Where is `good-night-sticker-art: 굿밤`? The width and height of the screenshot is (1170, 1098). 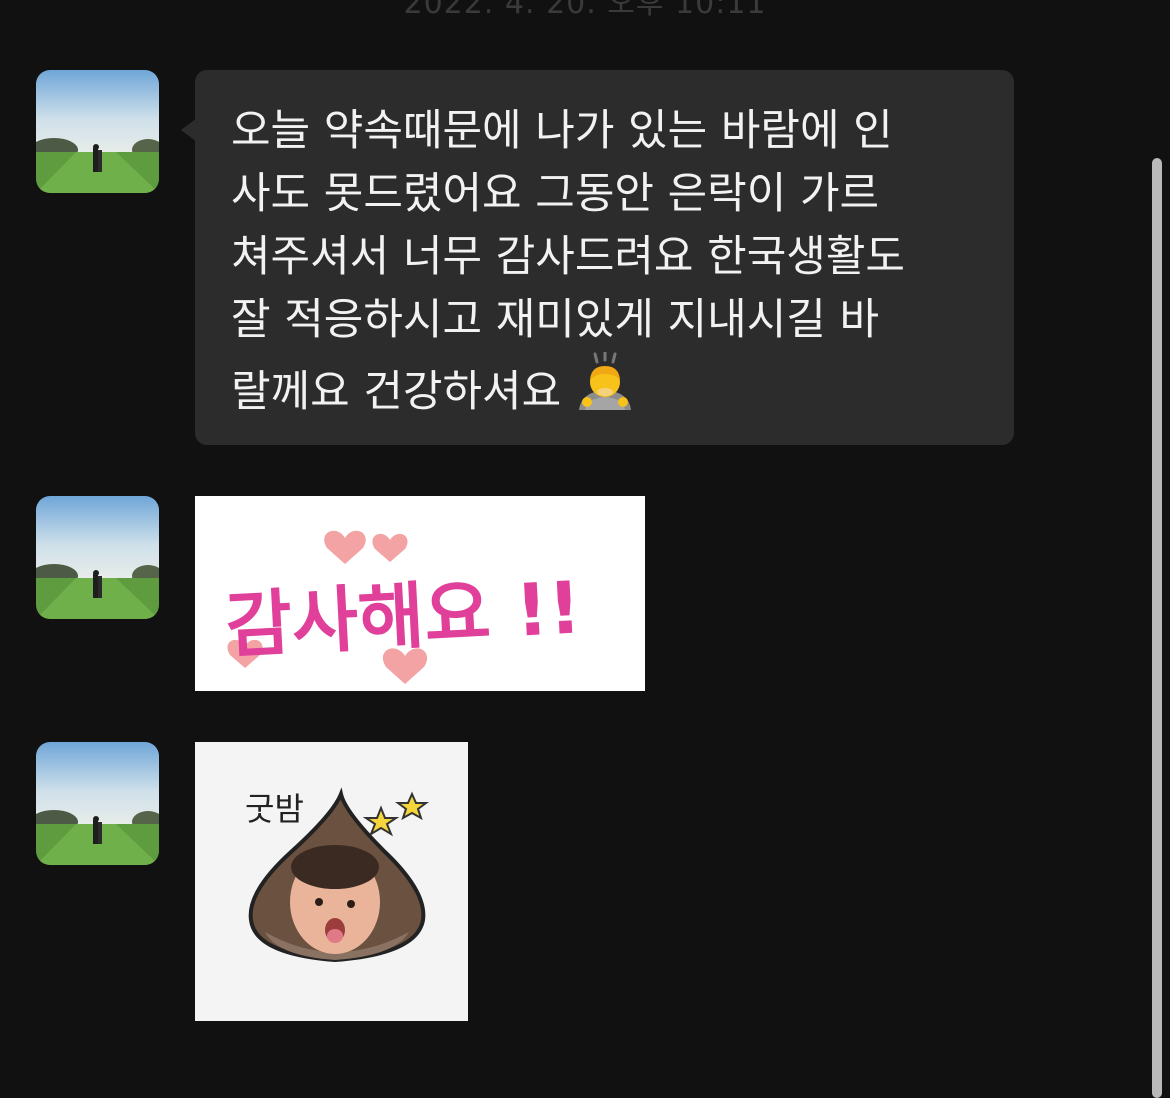 good-night-sticker-art: 굿밤 is located at coordinates (337, 875).